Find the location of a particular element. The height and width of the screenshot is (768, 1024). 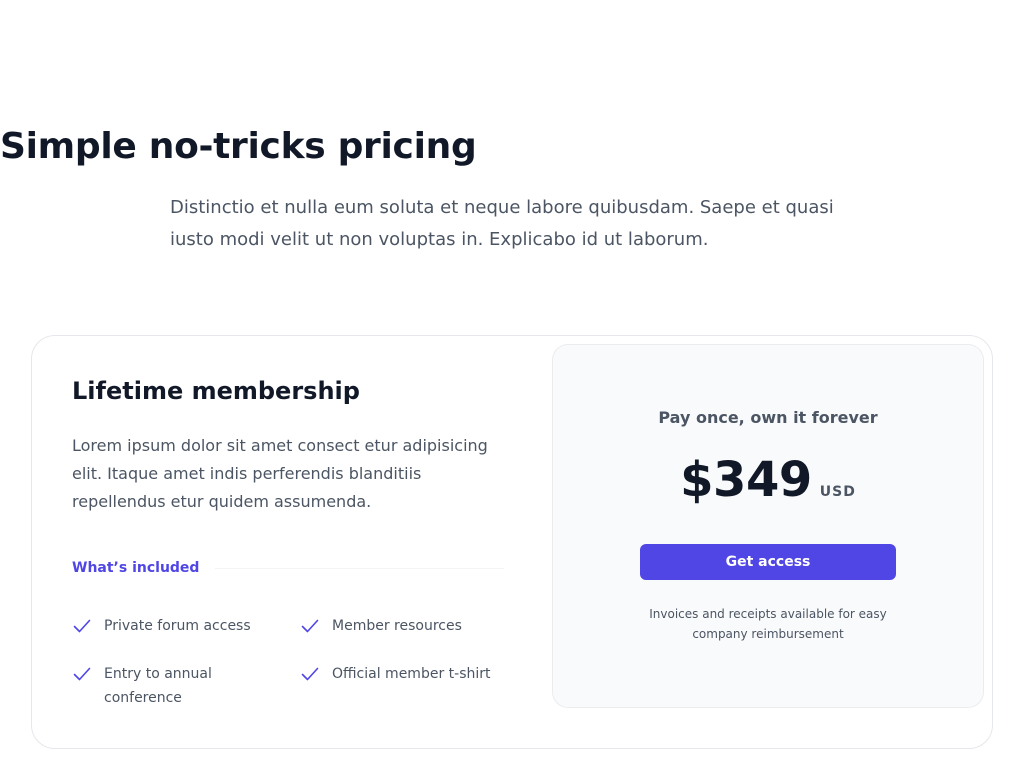

page-title: Simple no-tricks pricing is located at coordinates (238, 146).